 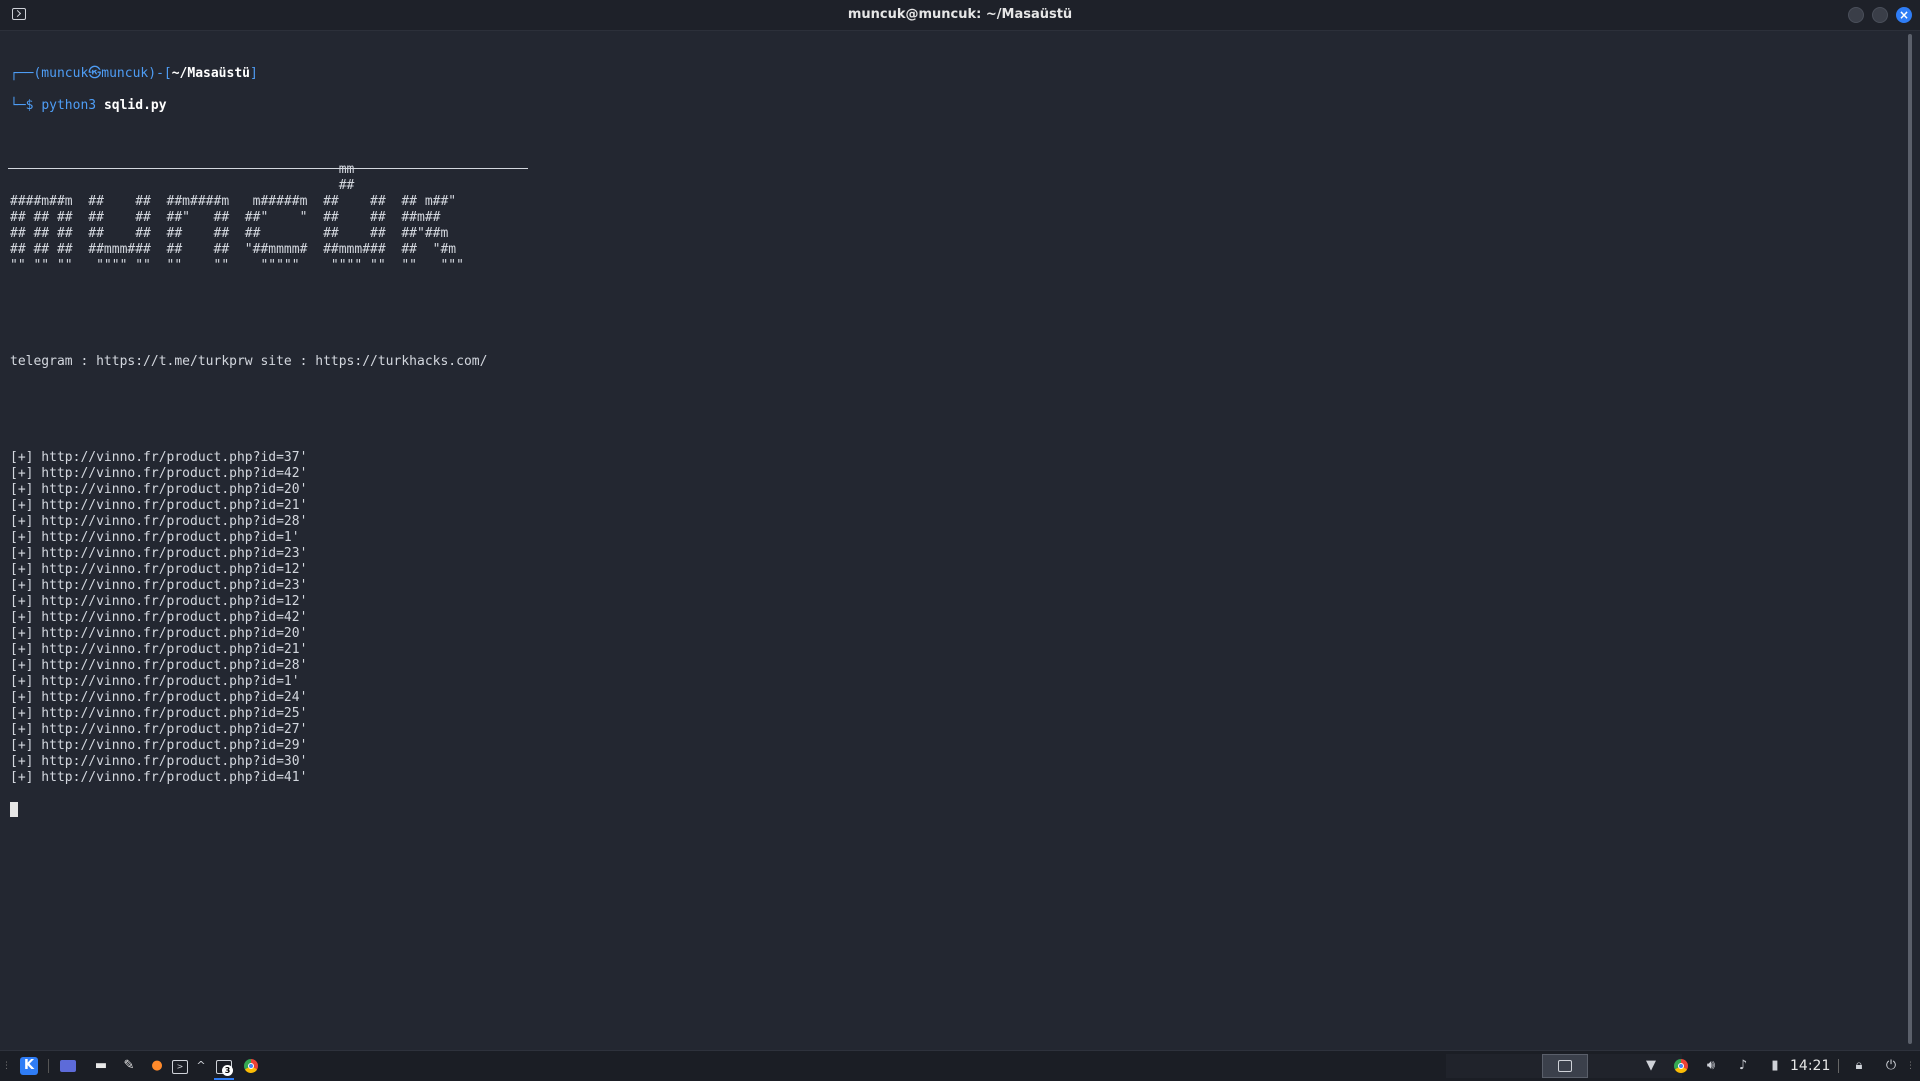 What do you see at coordinates (159, 729) in the screenshot?
I see `result-line: [+] http://vinno.fr/product.php?id=27'` at bounding box center [159, 729].